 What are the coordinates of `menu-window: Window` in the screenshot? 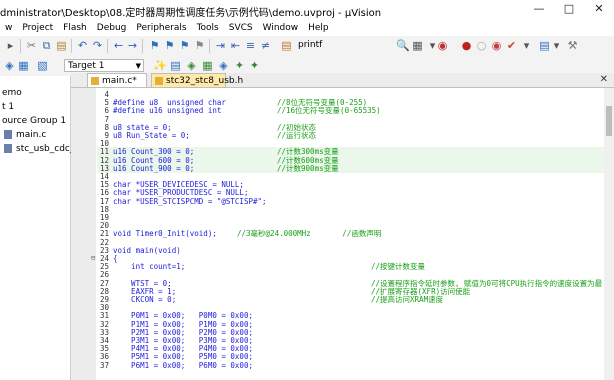 It's located at (281, 28).